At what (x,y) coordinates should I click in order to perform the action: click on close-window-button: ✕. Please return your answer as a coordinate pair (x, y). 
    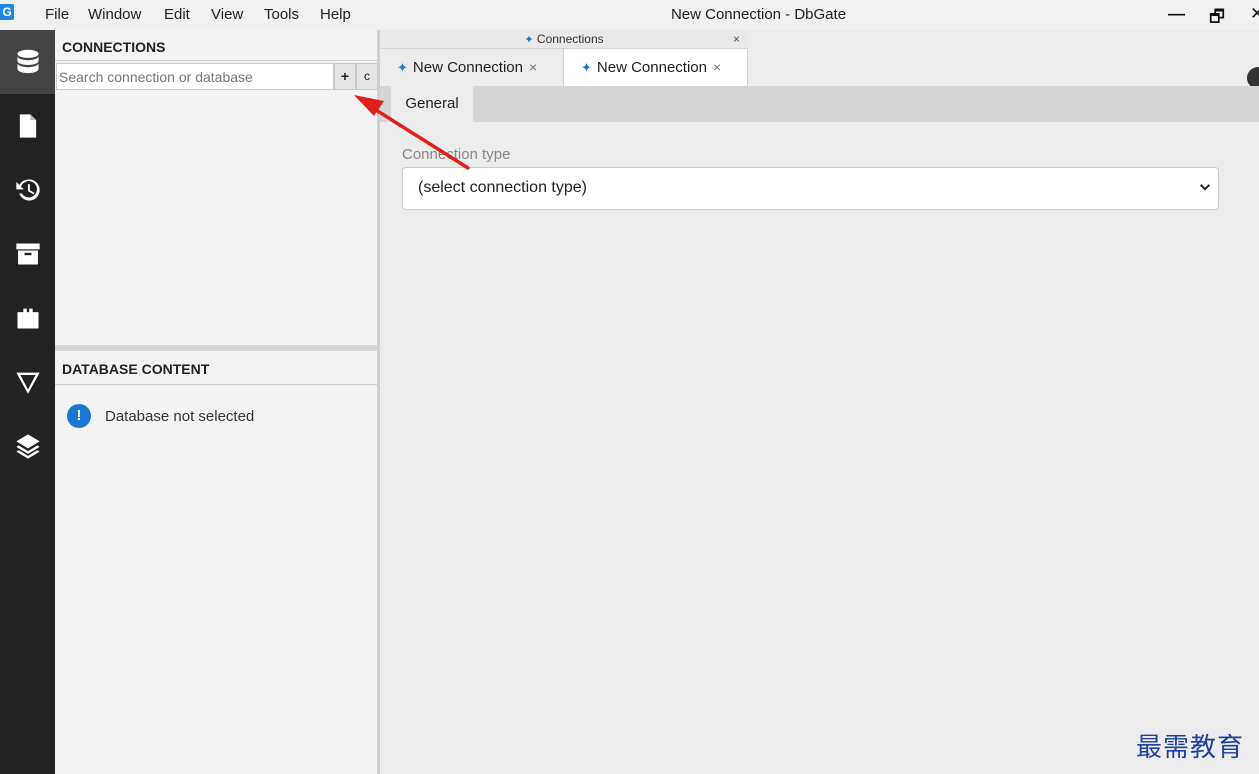
    Looking at the image, I should click on (1254, 14).